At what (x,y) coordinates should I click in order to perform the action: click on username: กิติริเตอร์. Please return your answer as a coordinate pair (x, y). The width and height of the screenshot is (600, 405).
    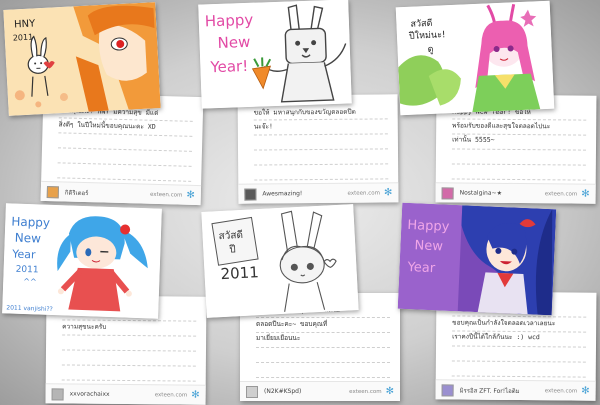
    Looking at the image, I should click on (107, 193).